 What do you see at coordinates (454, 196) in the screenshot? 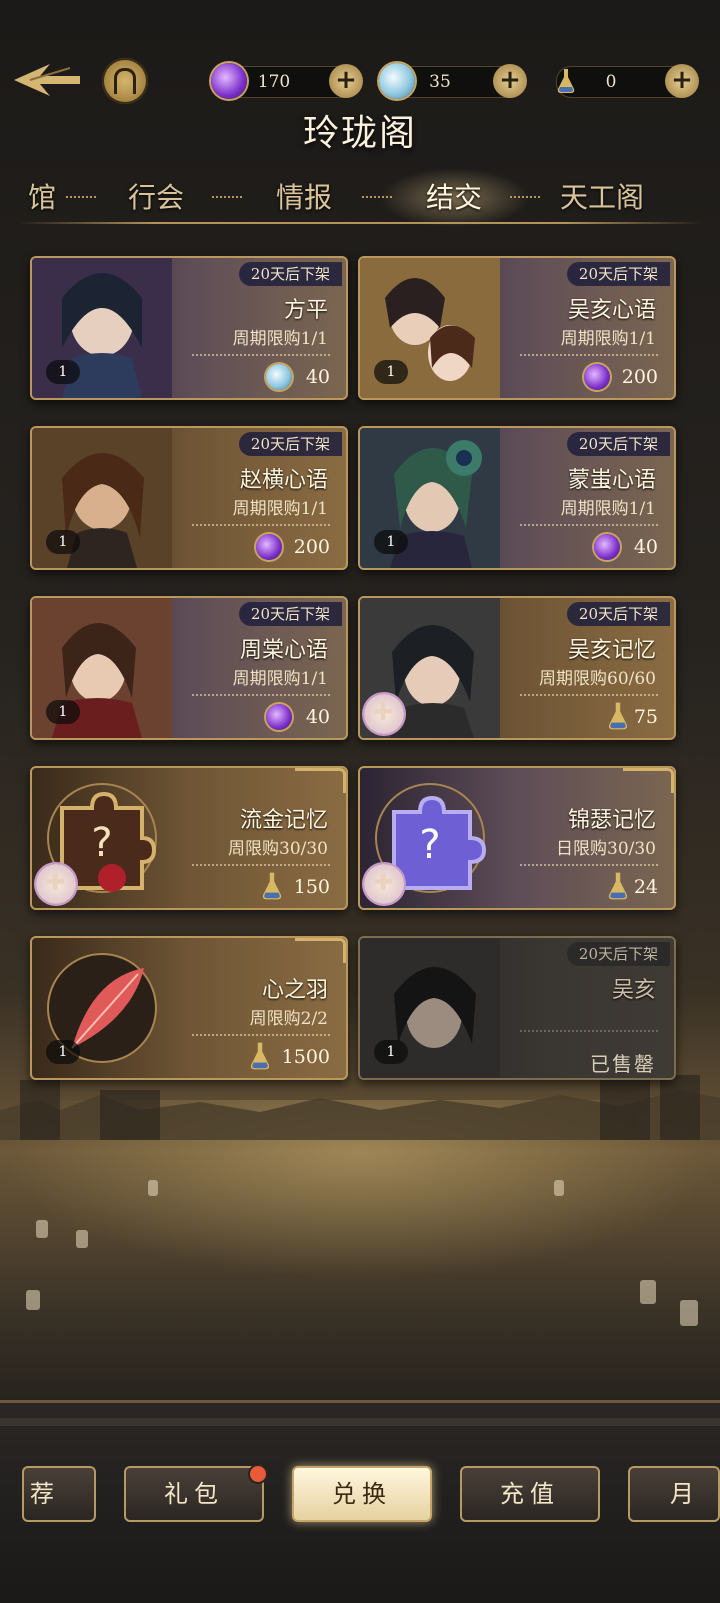
I see `tab-befriend: 结交` at bounding box center [454, 196].